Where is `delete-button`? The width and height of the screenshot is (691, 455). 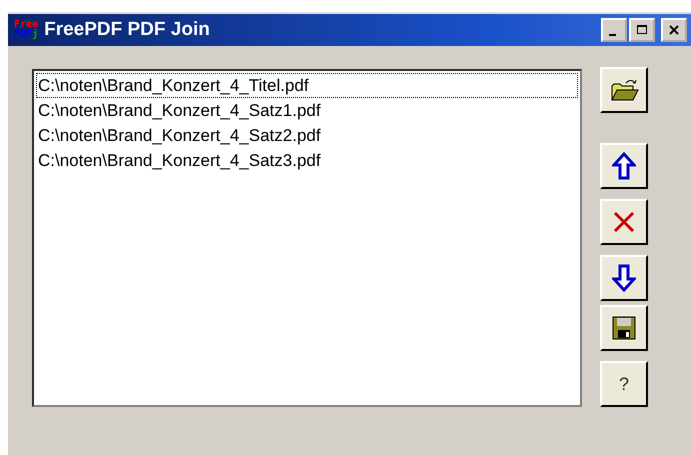 delete-button is located at coordinates (624, 222).